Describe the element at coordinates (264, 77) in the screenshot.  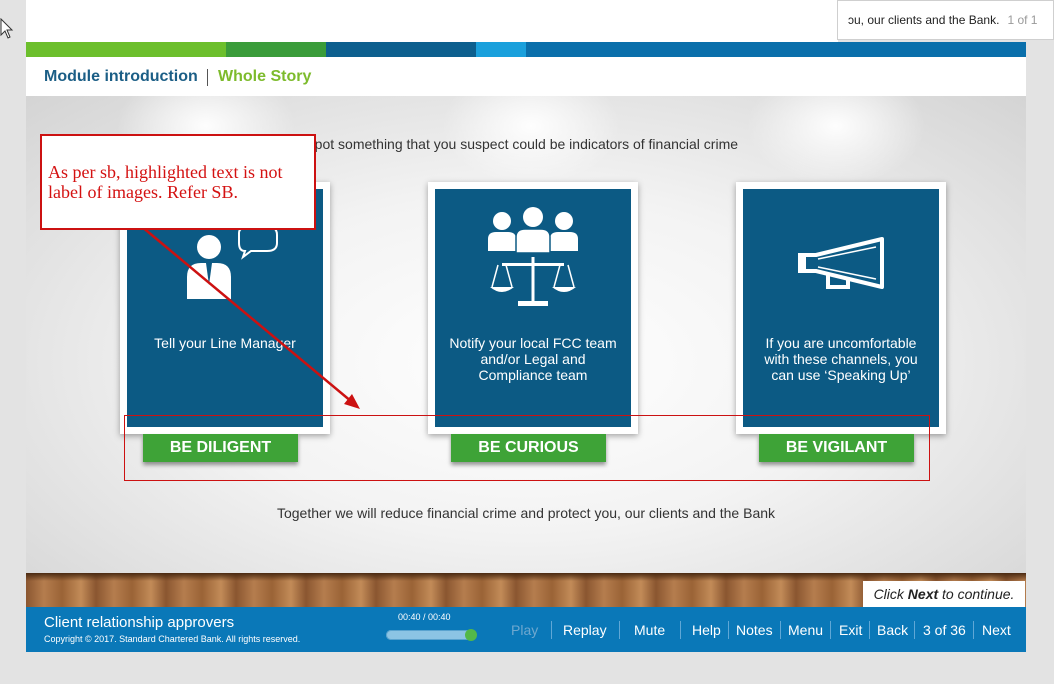
I see `whole-story-link: Whole Story` at that location.